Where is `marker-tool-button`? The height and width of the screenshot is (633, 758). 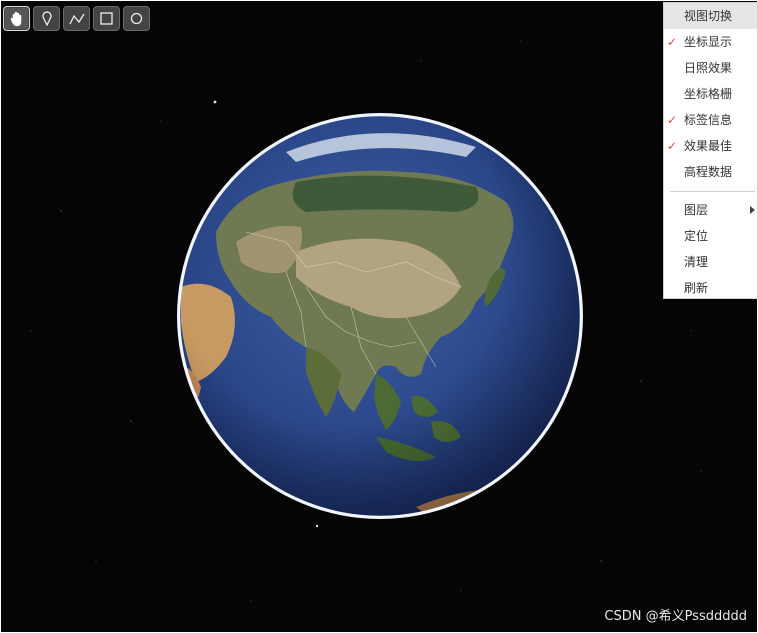
marker-tool-button is located at coordinates (46, 18).